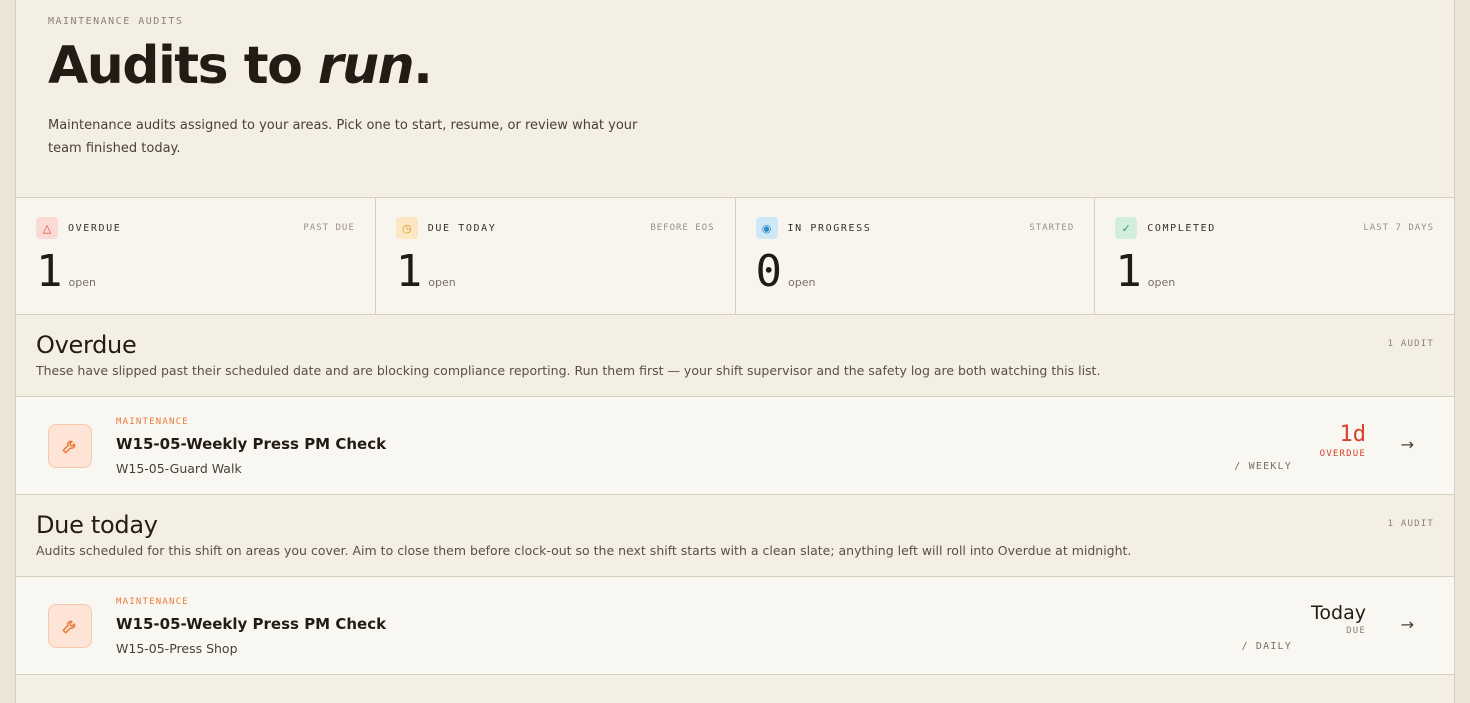 This screenshot has width=1470, height=703. I want to click on stat-label: IN PROGRESS, so click(829, 228).